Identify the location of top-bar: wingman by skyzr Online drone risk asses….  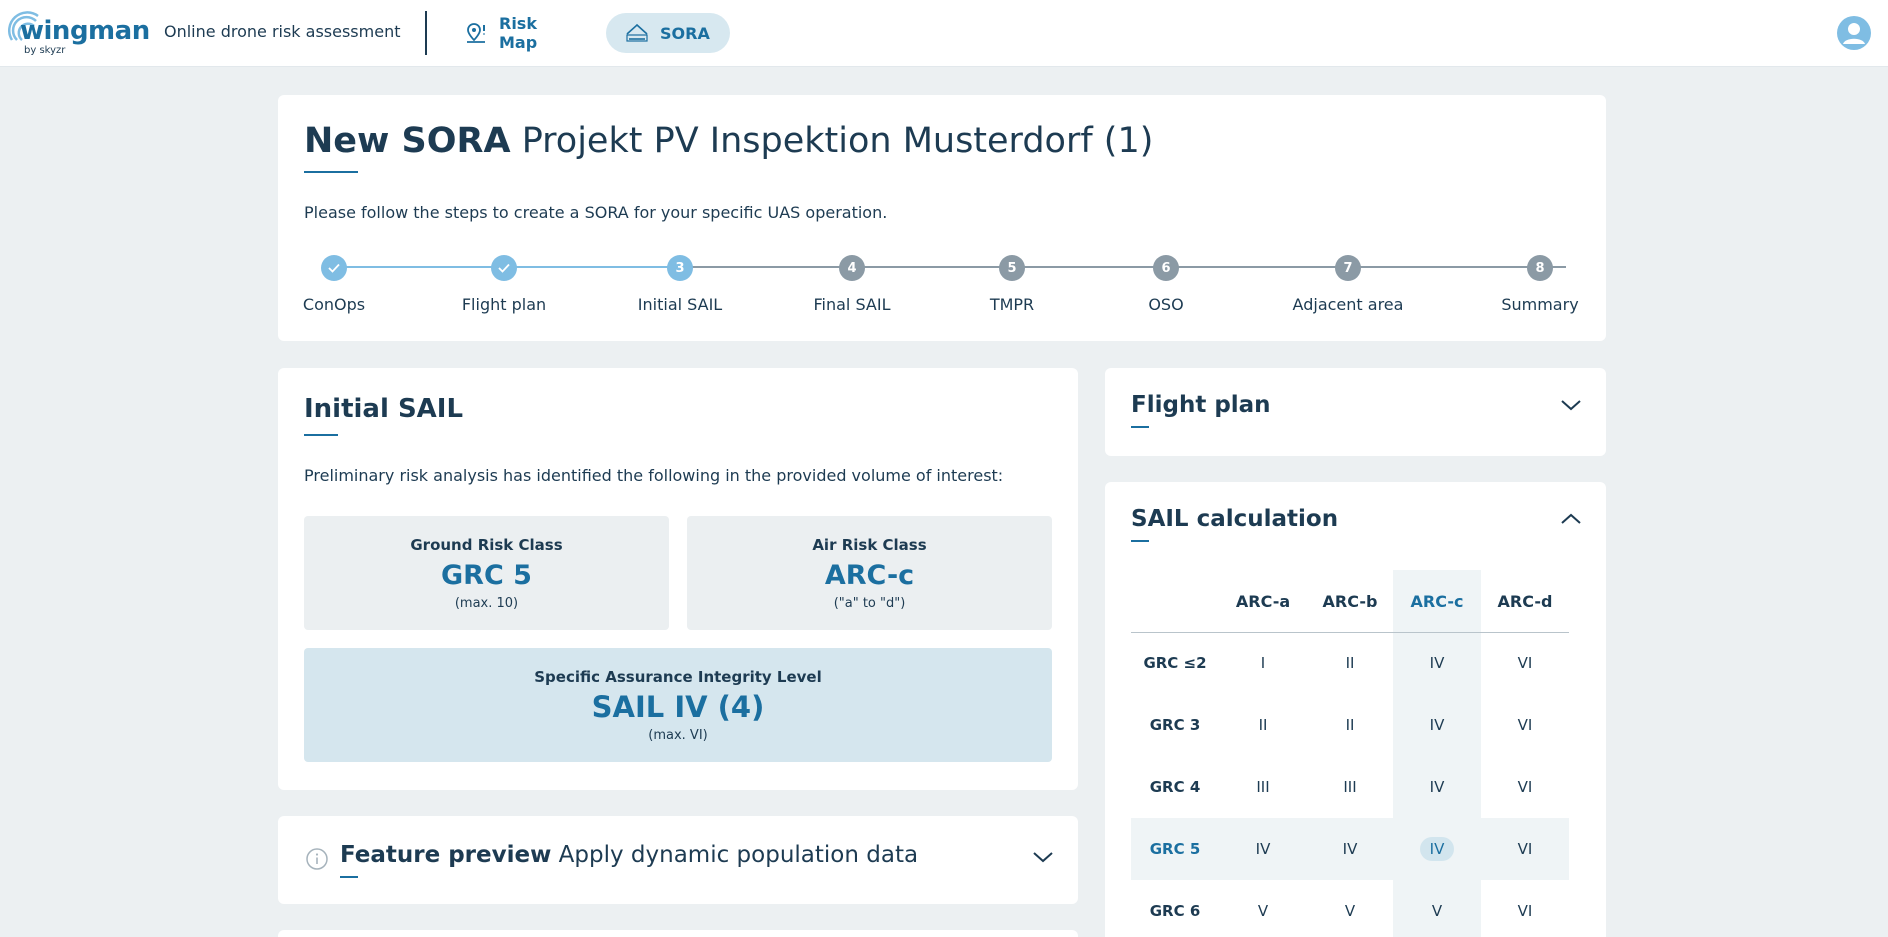
(944, 33).